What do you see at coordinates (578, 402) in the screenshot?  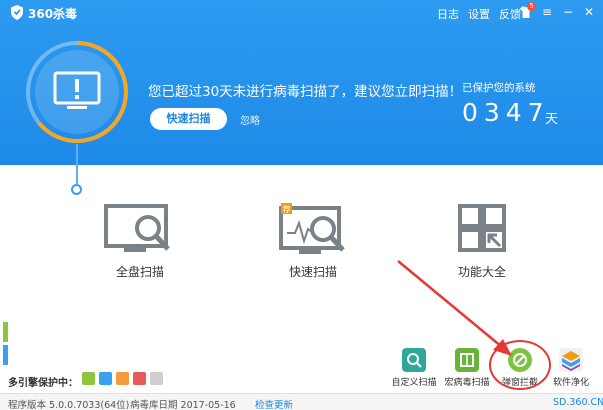 I see `website-link: SD.360.CN` at bounding box center [578, 402].